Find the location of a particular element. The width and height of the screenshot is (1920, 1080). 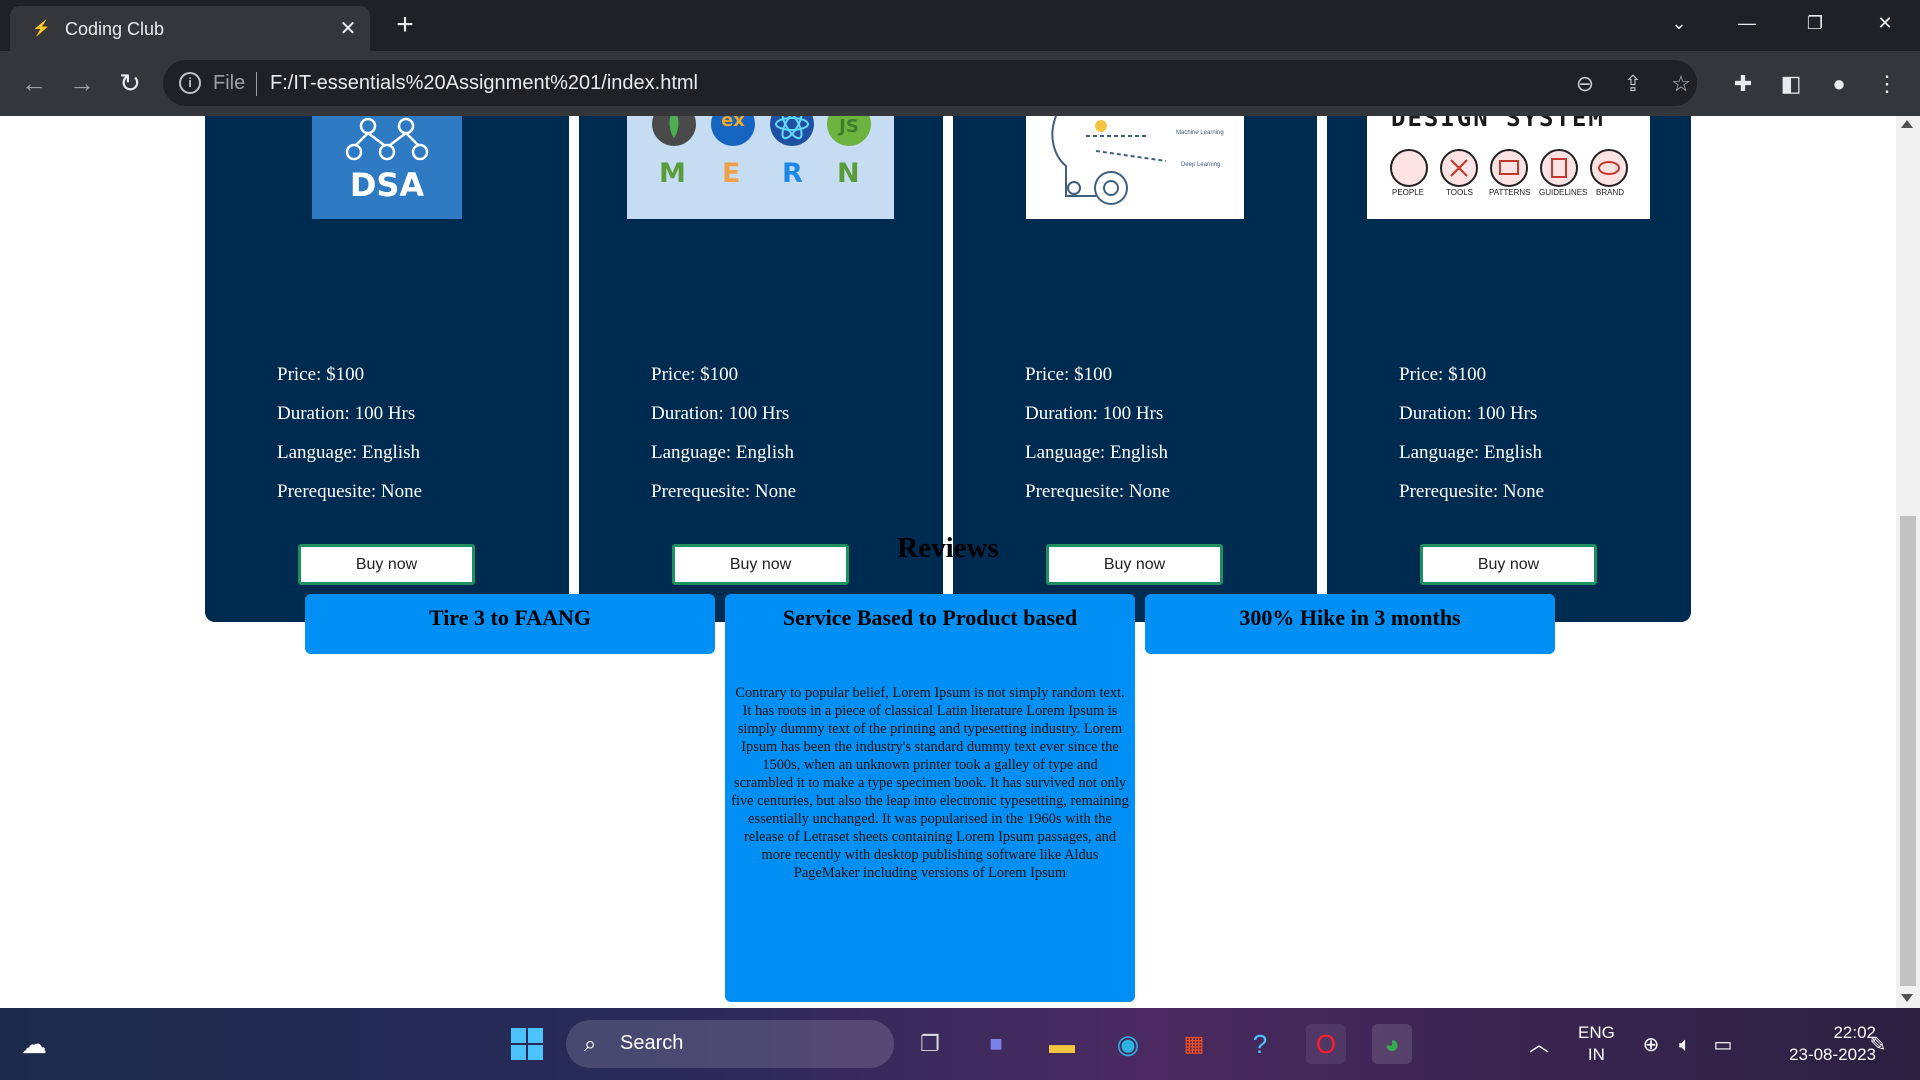

zoom-icon: ⊖ is located at coordinates (1585, 84).